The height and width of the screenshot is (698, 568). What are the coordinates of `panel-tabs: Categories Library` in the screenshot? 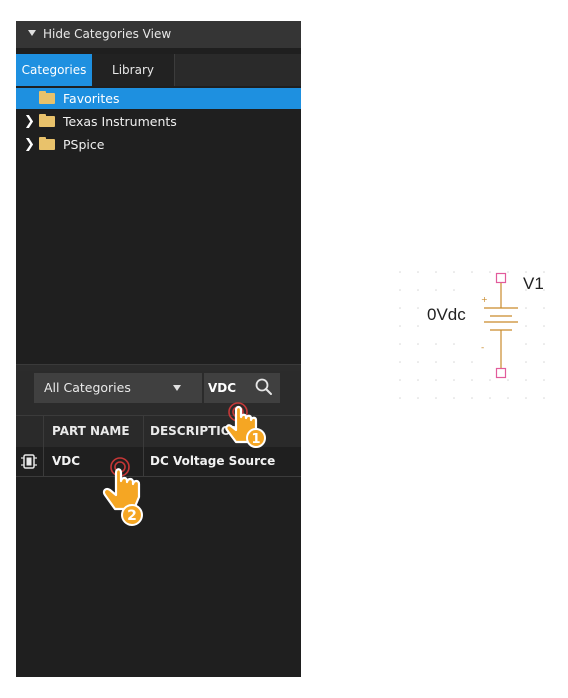 It's located at (158, 70).